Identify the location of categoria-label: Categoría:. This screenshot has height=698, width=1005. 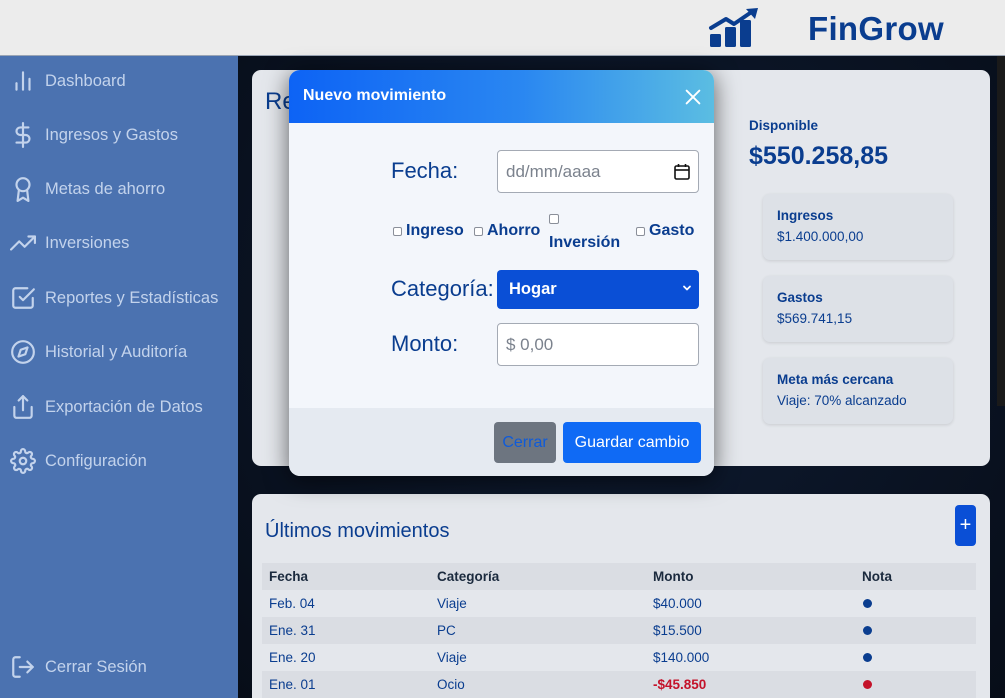
(442, 288).